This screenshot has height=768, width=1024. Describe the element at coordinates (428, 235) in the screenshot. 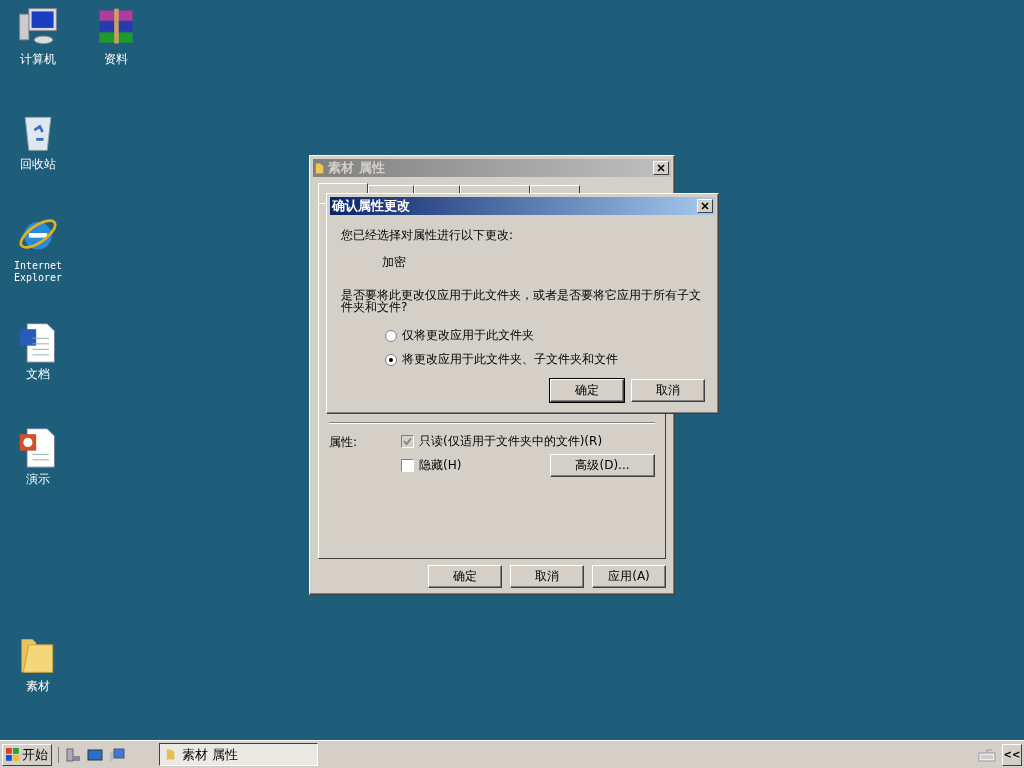

I see `intro-text: 您已经选择对属性进行以下更改:` at that location.